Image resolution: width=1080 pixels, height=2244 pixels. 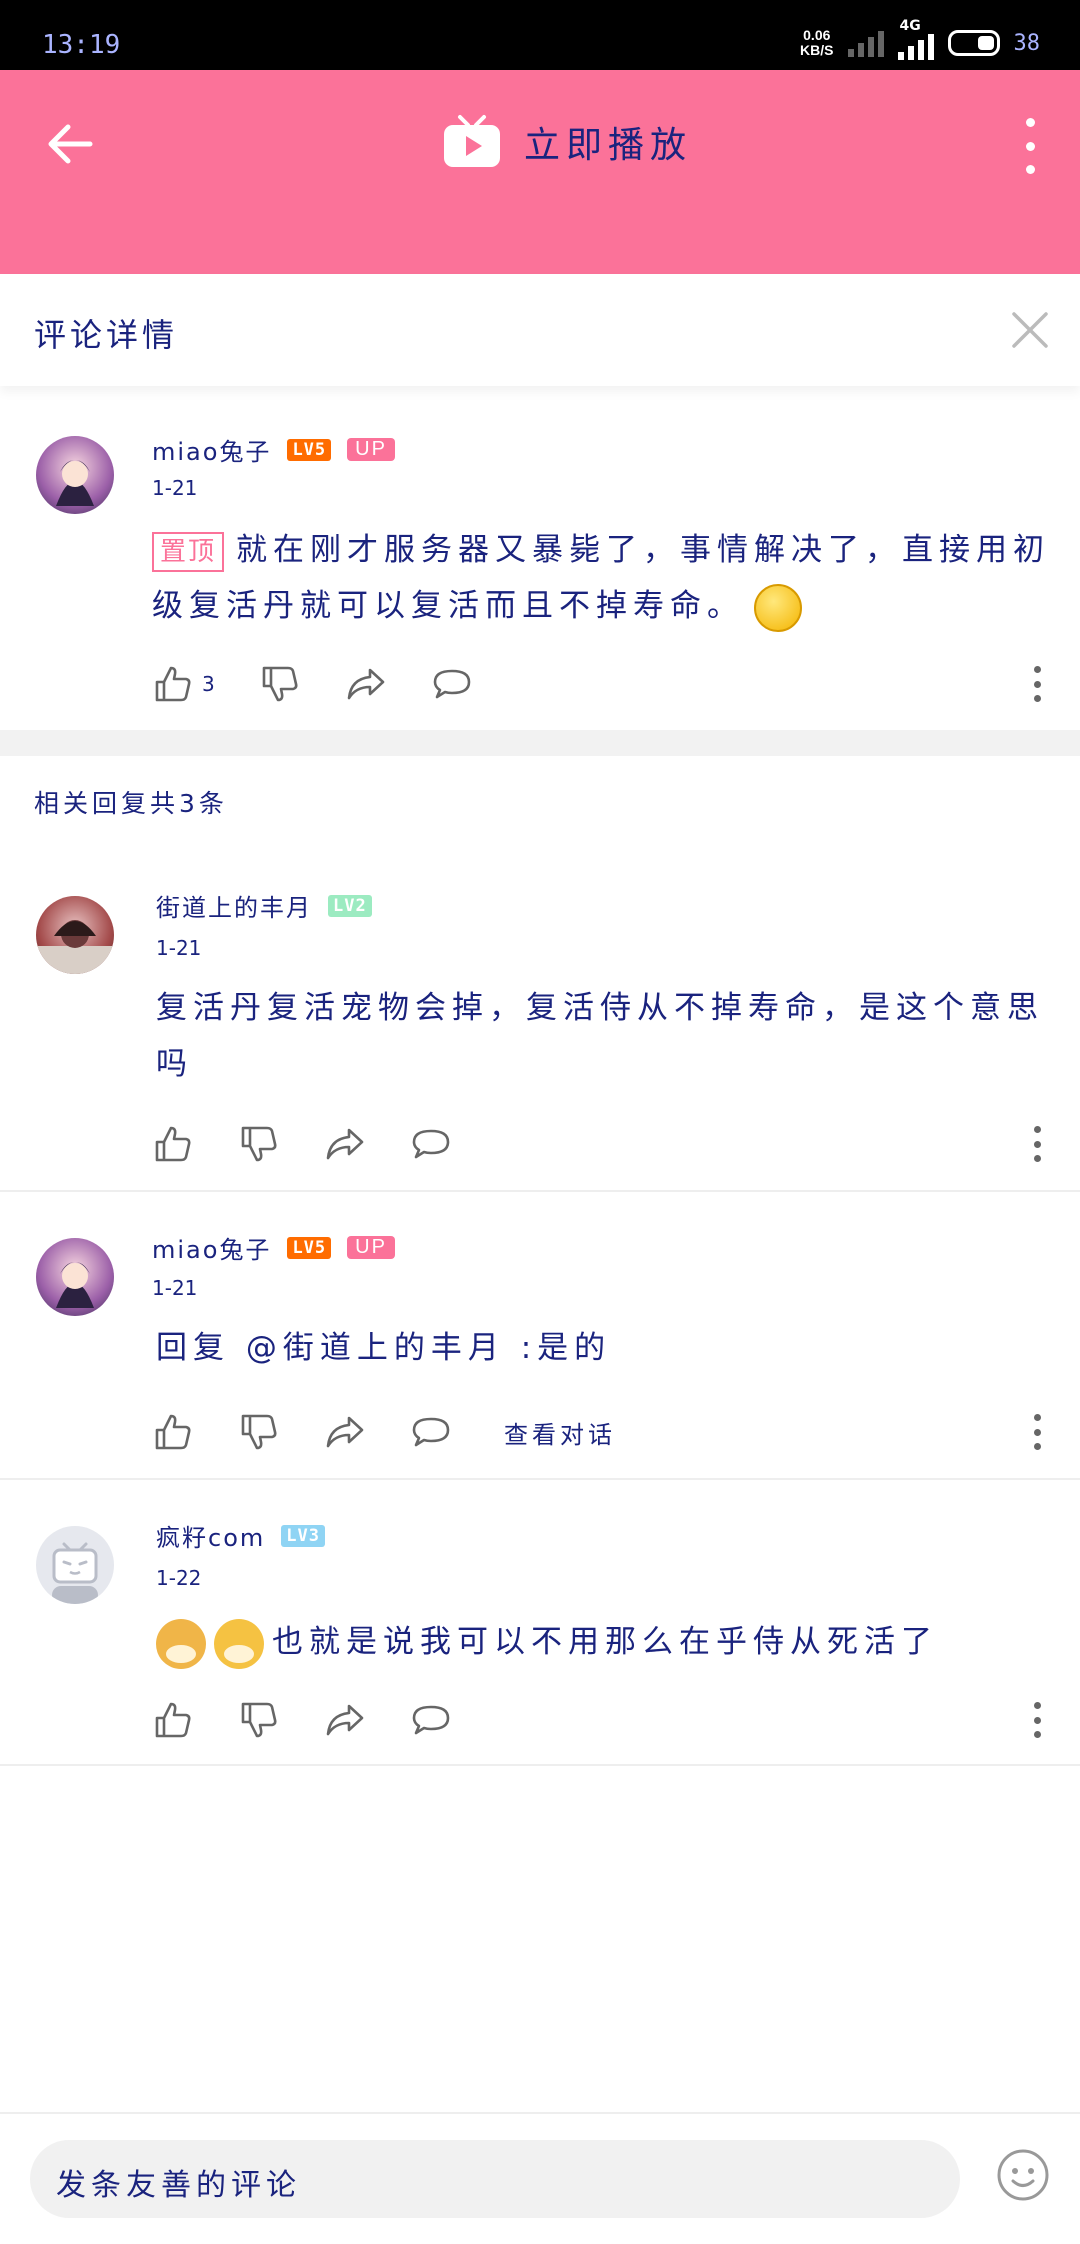 What do you see at coordinates (472, 141) in the screenshot?
I see `tv-icon` at bounding box center [472, 141].